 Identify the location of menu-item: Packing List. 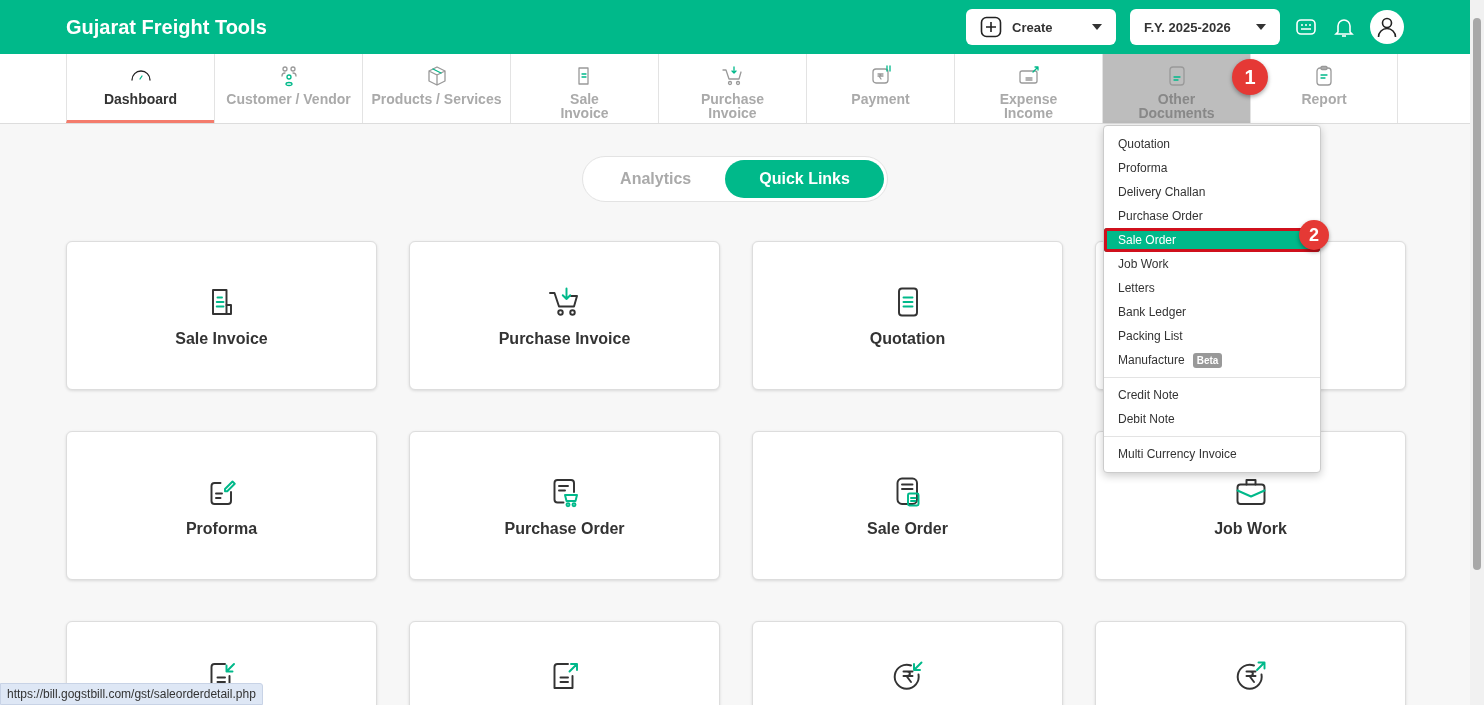
(1212, 336).